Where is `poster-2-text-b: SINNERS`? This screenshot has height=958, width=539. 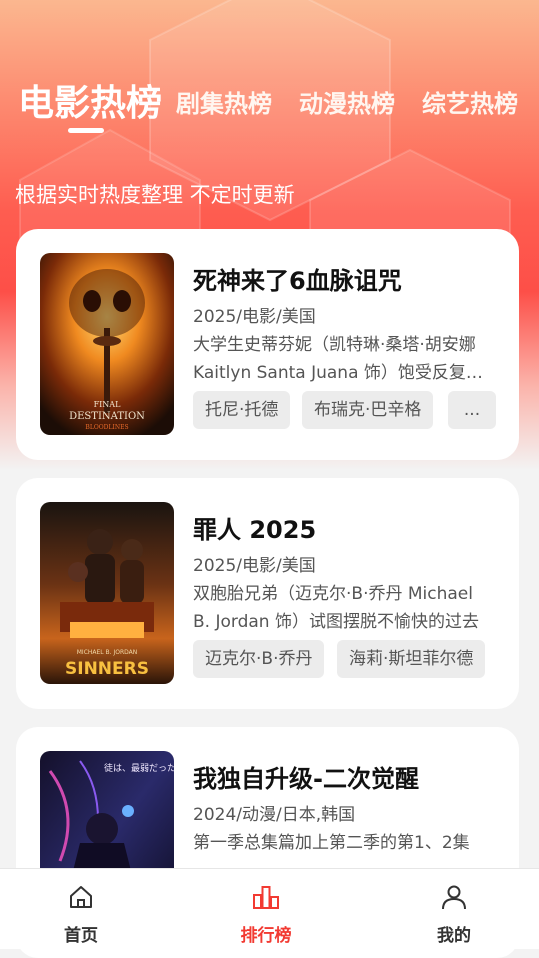
poster-2-text-b: SINNERS is located at coordinates (107, 669).